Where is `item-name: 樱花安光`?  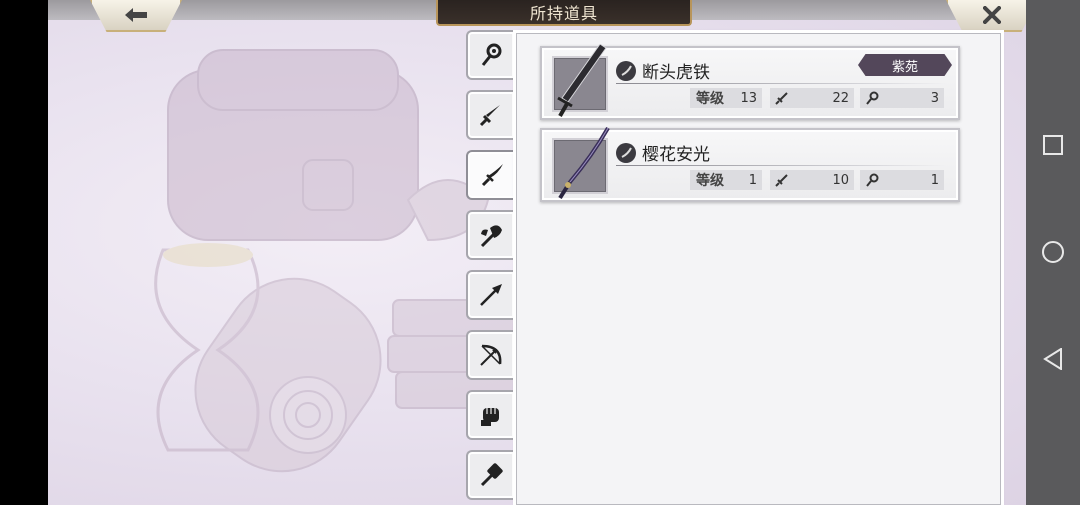
item-name: 樱花安光 is located at coordinates (676, 155).